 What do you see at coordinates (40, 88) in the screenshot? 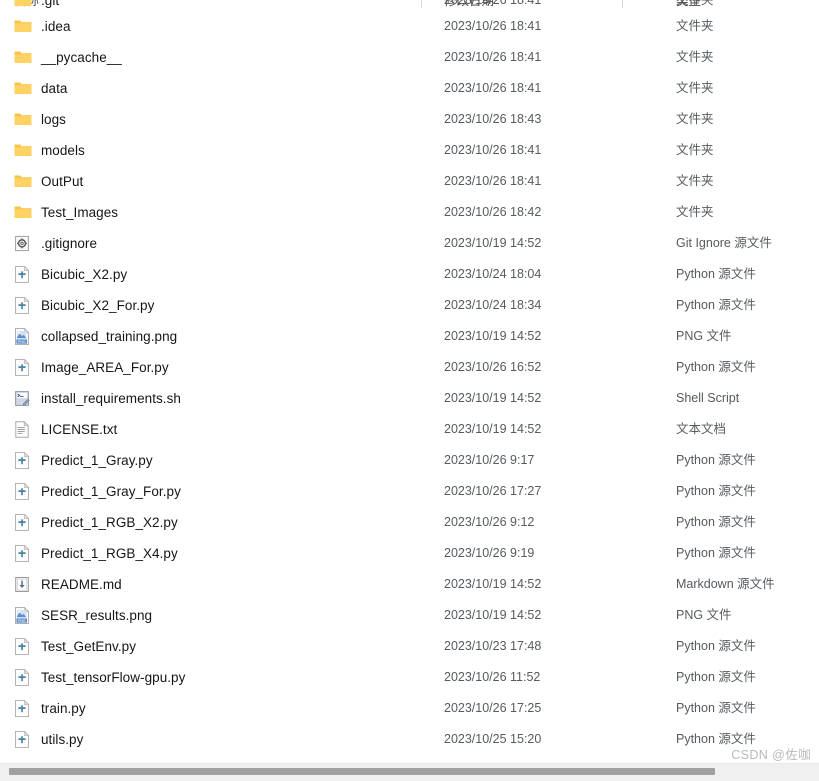
I see `file-name-cell: data` at bounding box center [40, 88].